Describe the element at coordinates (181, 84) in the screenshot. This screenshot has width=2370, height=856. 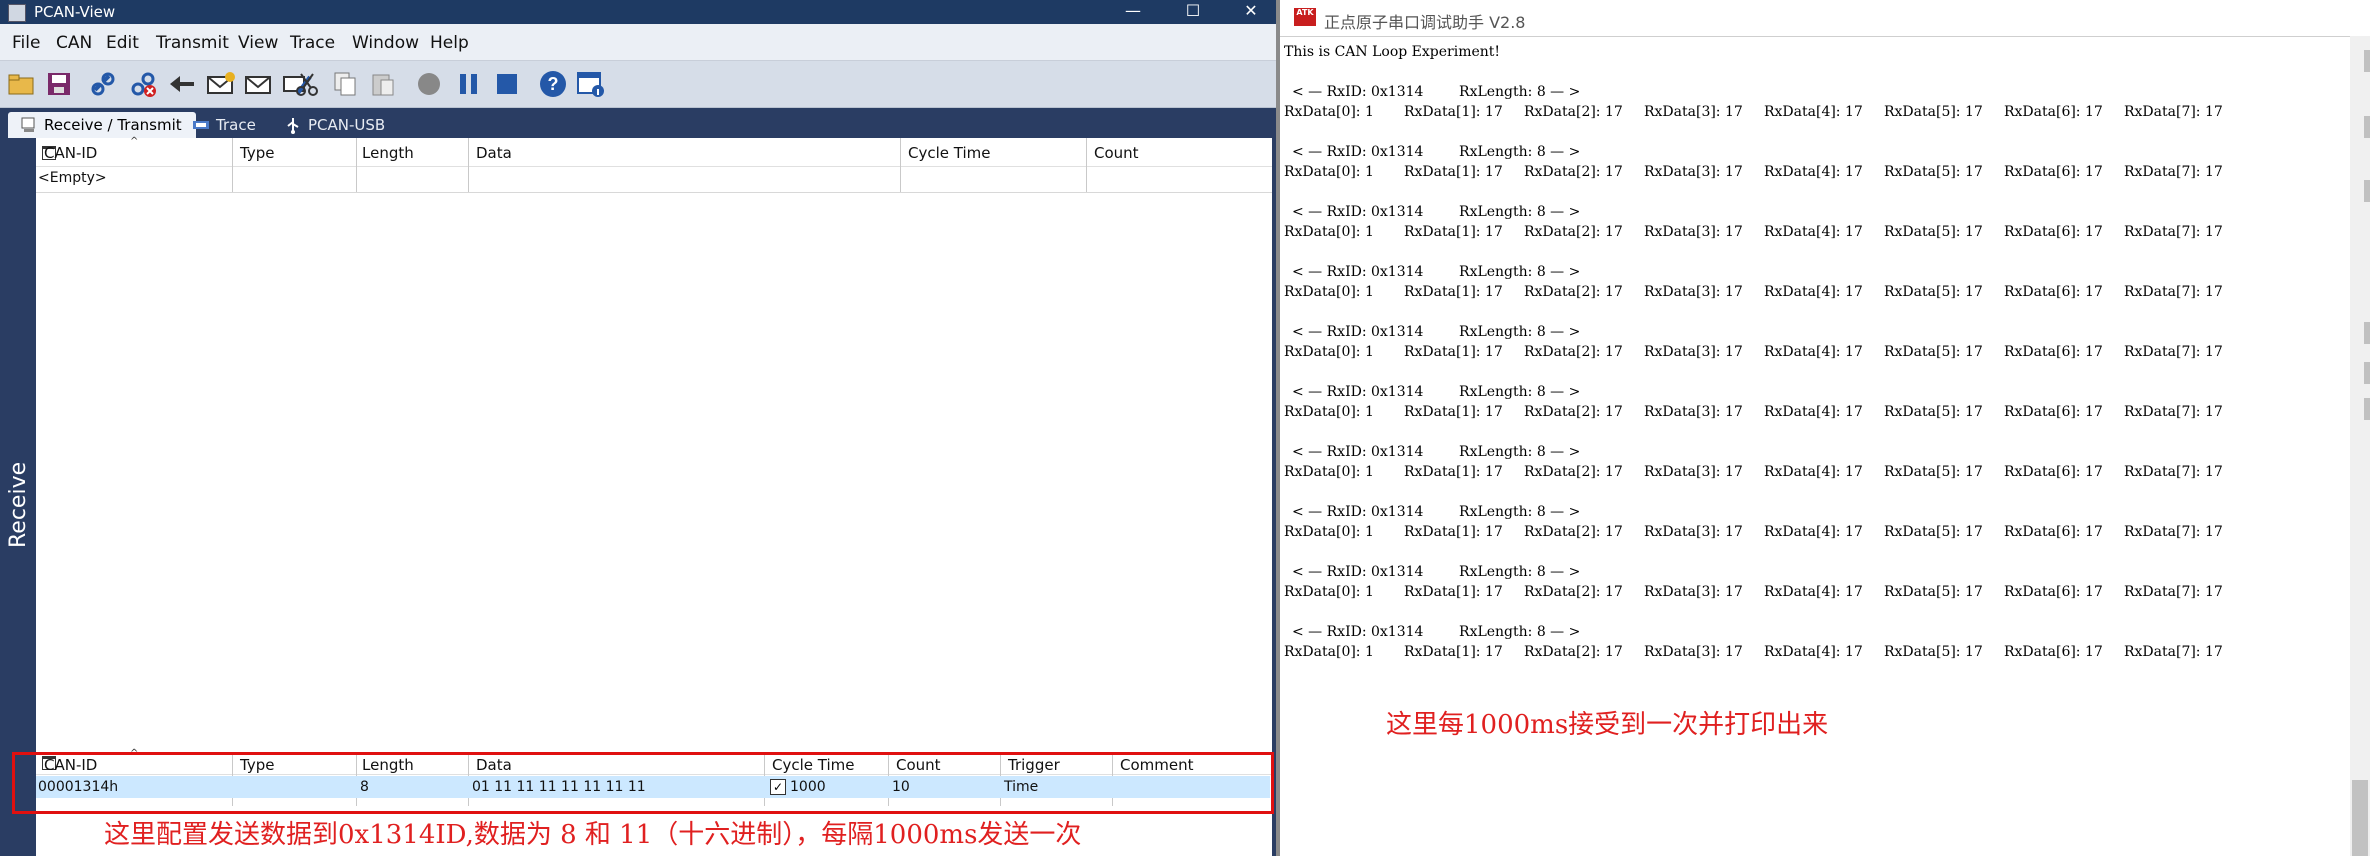
I see `reset-icon` at that location.